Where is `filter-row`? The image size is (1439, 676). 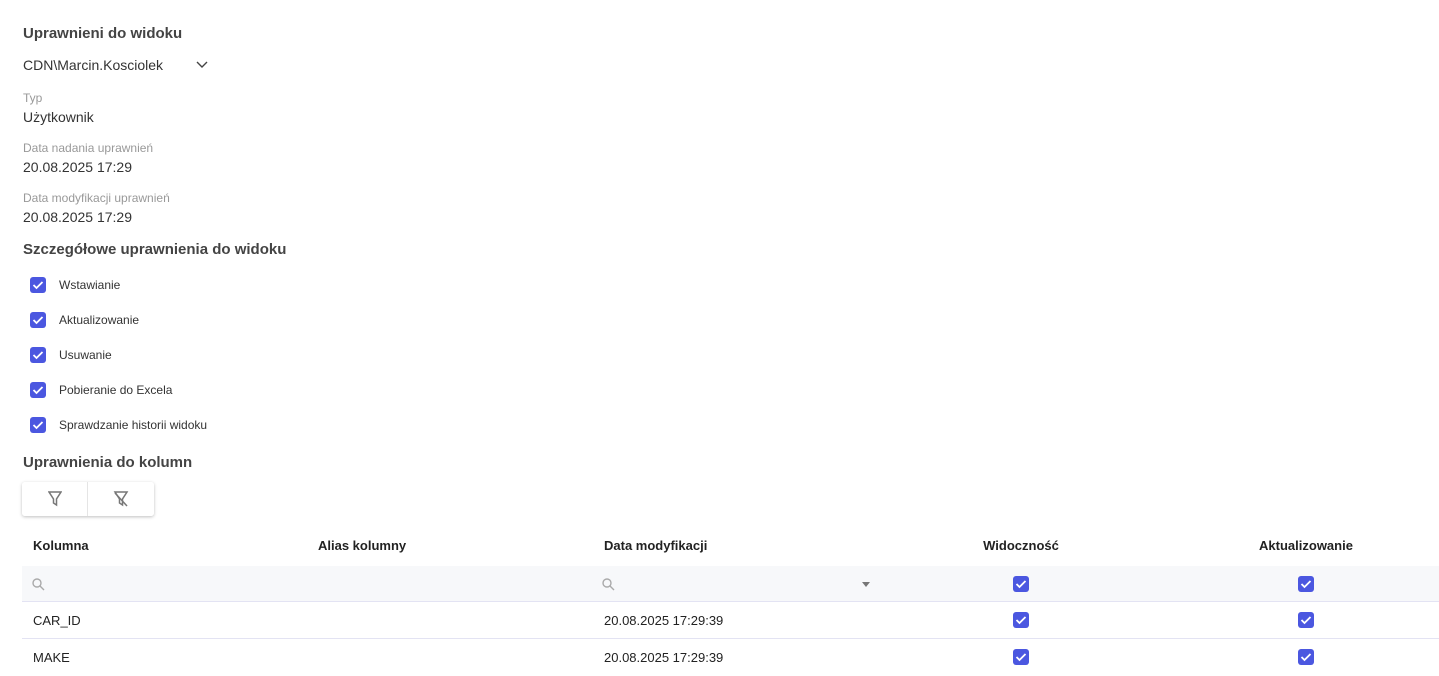
filter-row is located at coordinates (730, 584).